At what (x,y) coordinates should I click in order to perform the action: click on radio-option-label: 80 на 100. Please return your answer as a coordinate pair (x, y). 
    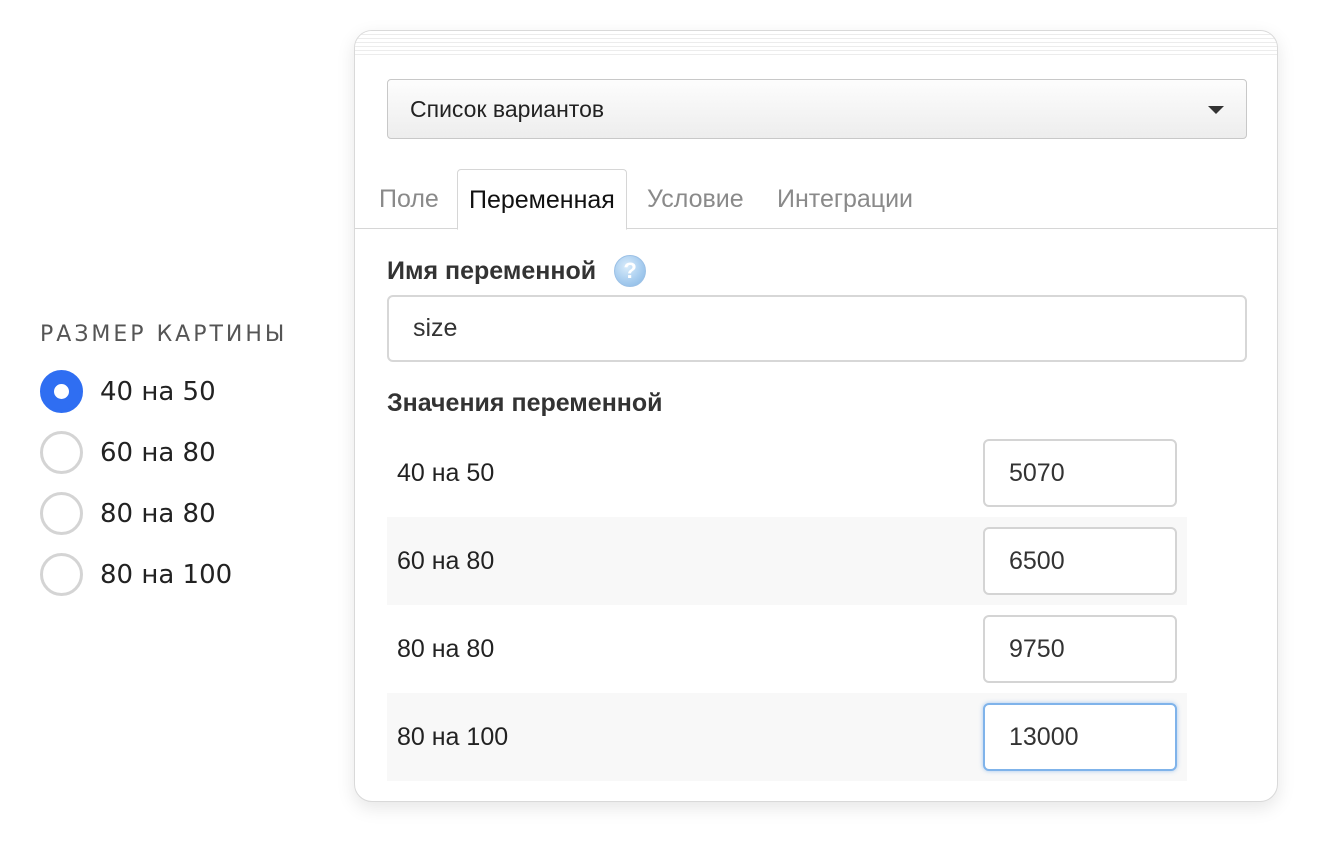
    Looking at the image, I should click on (166, 574).